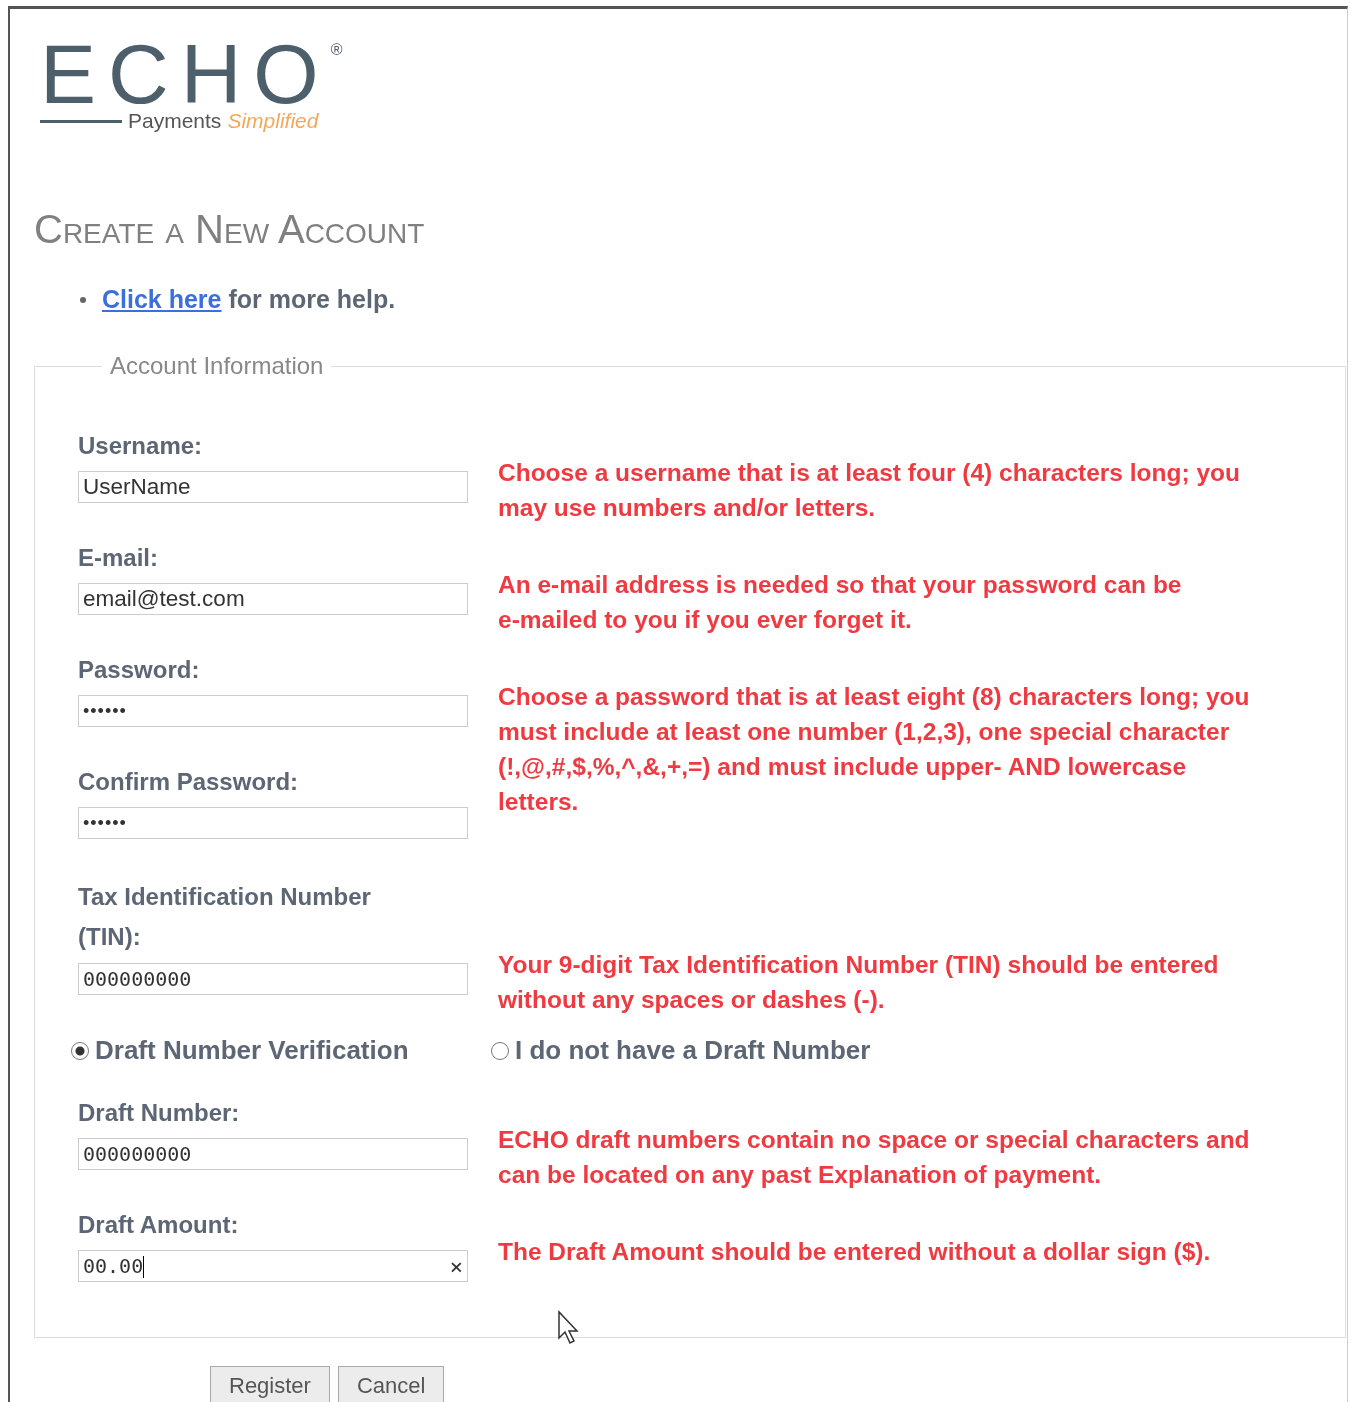 The height and width of the screenshot is (1402, 1351). Describe the element at coordinates (185, 74) in the screenshot. I see `logo-wordmark: ECHO` at that location.